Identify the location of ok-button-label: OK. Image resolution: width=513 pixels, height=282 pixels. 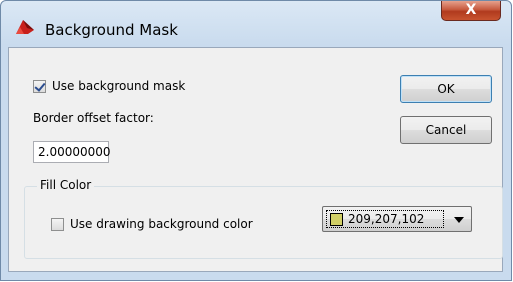
(446, 89).